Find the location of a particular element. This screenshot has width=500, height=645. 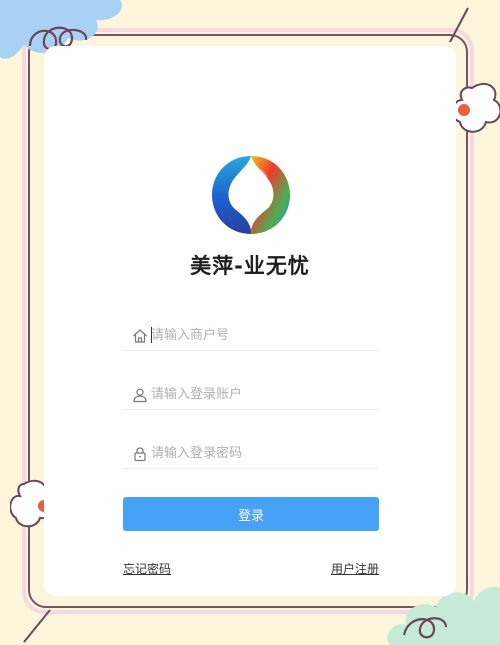

register-link: 用户注册 is located at coordinates (355, 568).